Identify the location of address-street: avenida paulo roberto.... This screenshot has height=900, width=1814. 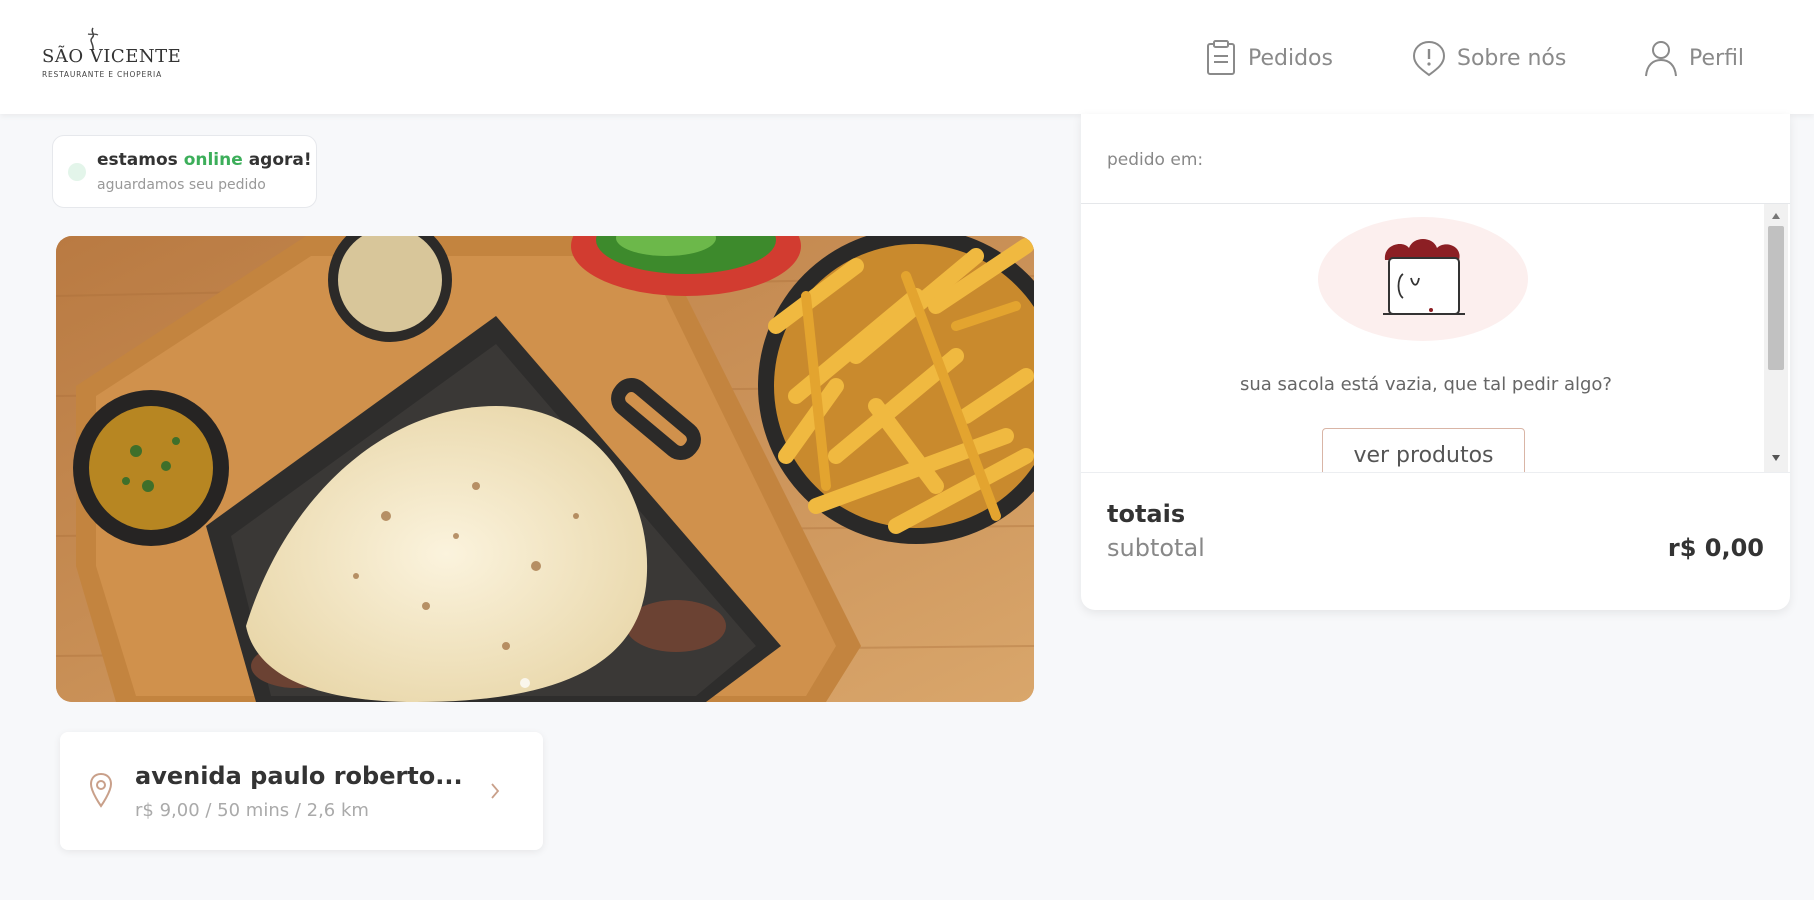
(299, 776).